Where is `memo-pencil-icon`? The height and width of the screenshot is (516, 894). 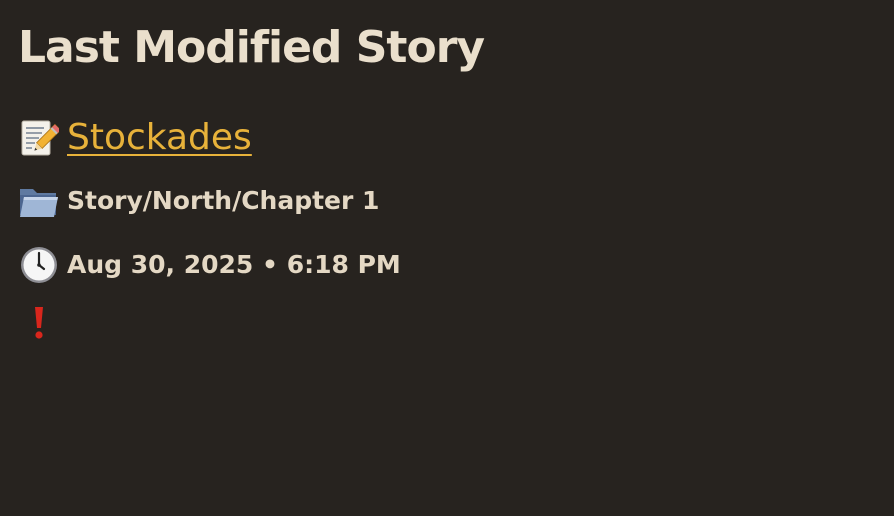 memo-pencil-icon is located at coordinates (39, 138).